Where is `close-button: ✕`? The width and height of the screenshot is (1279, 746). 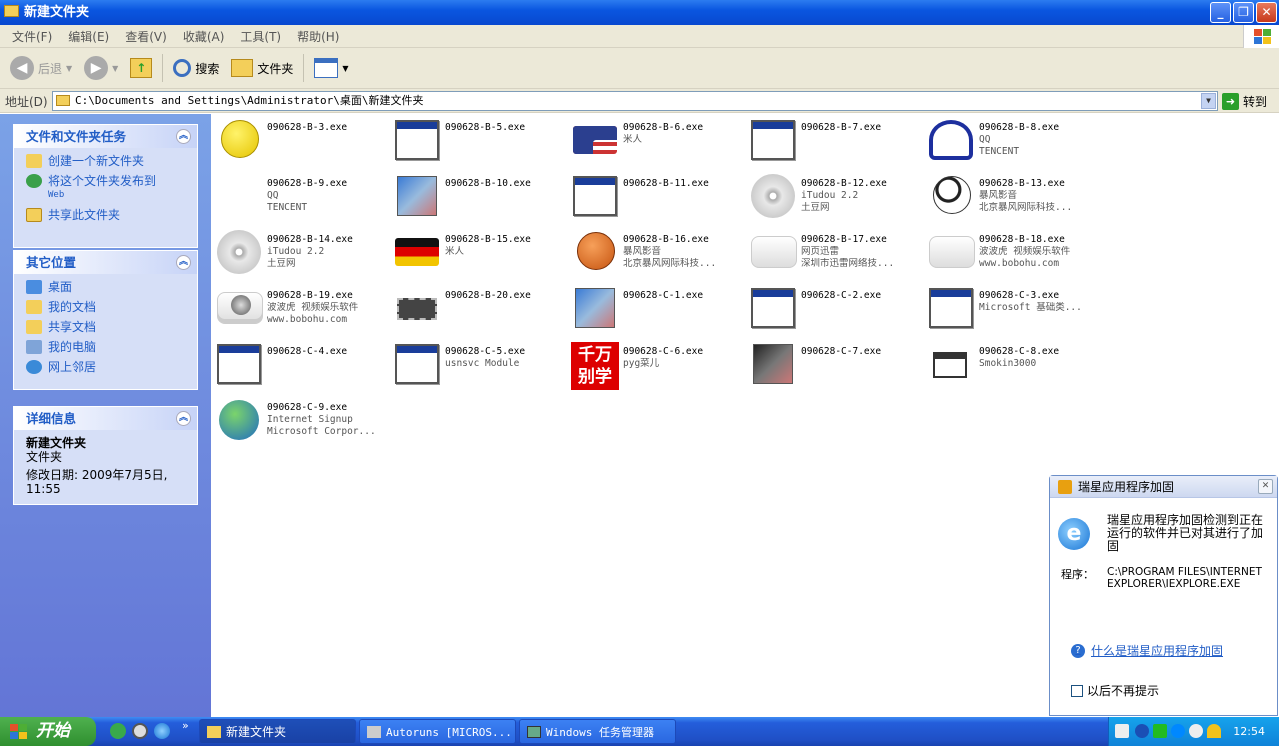 close-button: ✕ is located at coordinates (1266, 12).